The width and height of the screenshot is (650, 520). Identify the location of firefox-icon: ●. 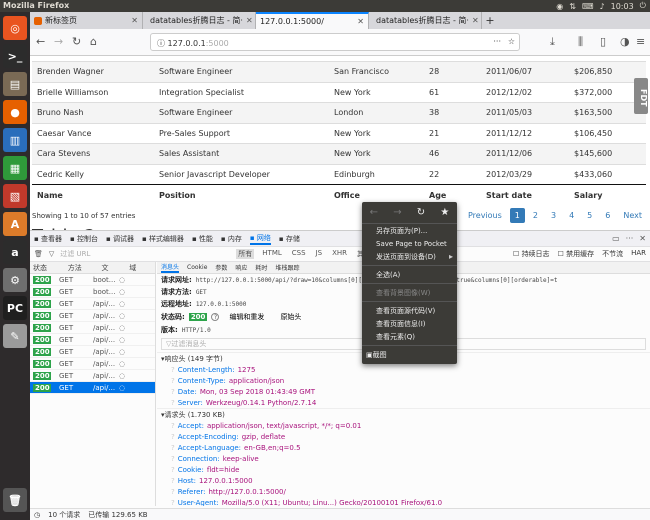
(15, 112).